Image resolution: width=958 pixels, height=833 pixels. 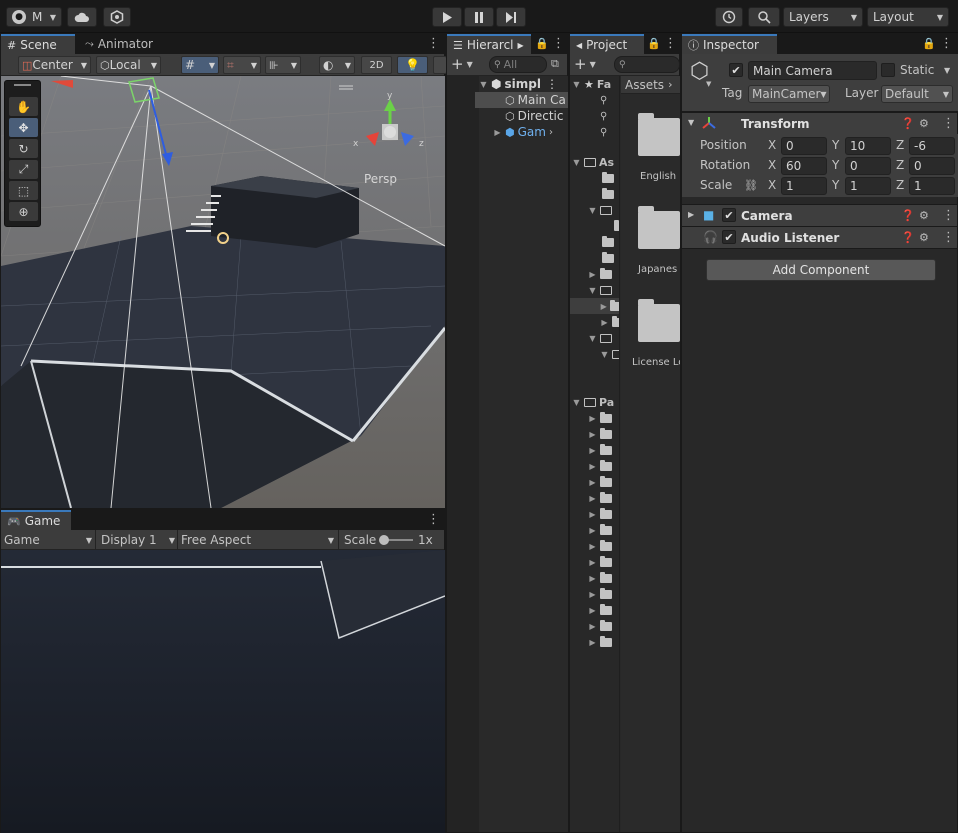 I want to click on play-button, so click(x=447, y=17).